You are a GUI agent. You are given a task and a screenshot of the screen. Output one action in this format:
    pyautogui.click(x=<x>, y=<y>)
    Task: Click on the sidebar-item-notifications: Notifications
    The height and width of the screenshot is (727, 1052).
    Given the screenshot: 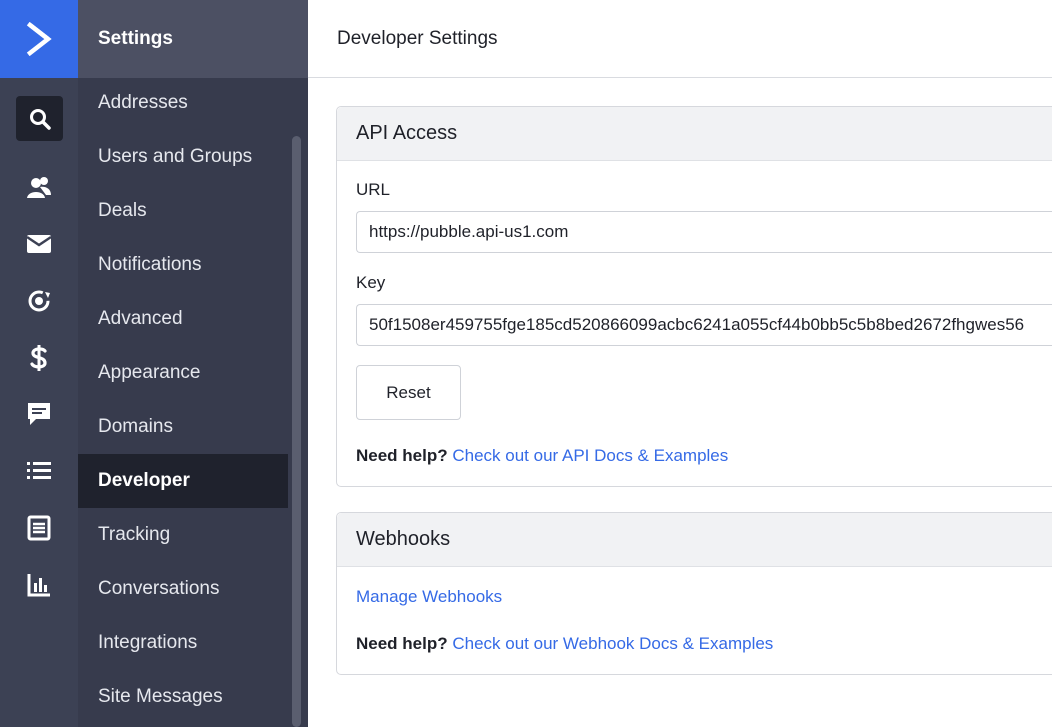 What is the action you would take?
    pyautogui.click(x=183, y=265)
    